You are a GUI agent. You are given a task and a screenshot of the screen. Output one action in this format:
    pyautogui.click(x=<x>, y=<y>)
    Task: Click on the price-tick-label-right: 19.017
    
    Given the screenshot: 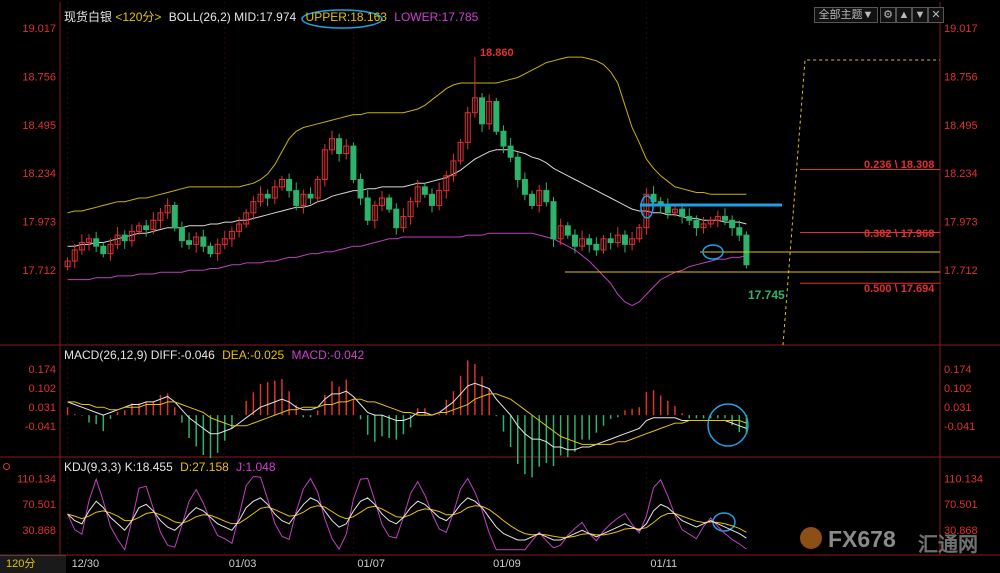 What is the action you would take?
    pyautogui.click(x=961, y=29)
    